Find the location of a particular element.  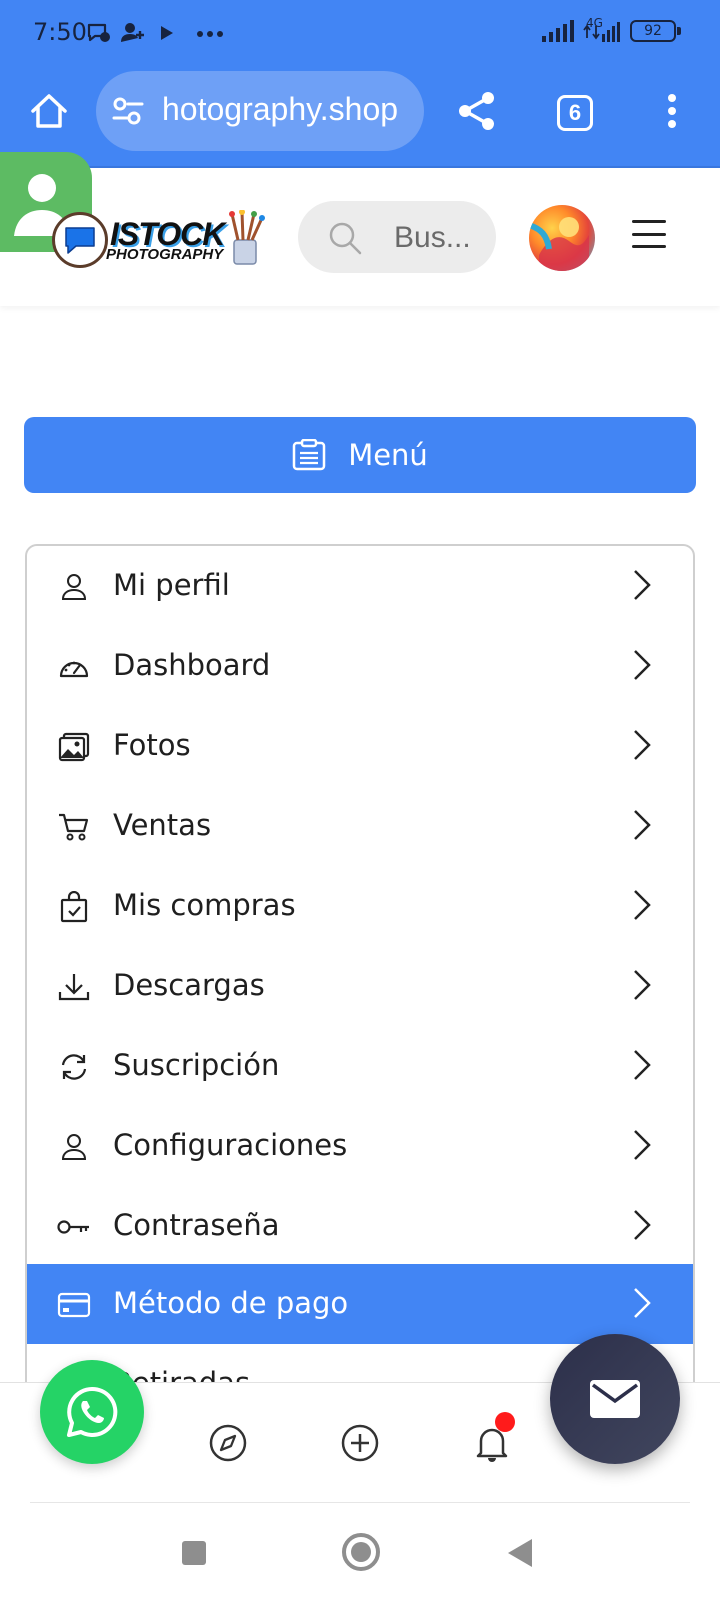

menu-item-label: Mis compras is located at coordinates (204, 905).